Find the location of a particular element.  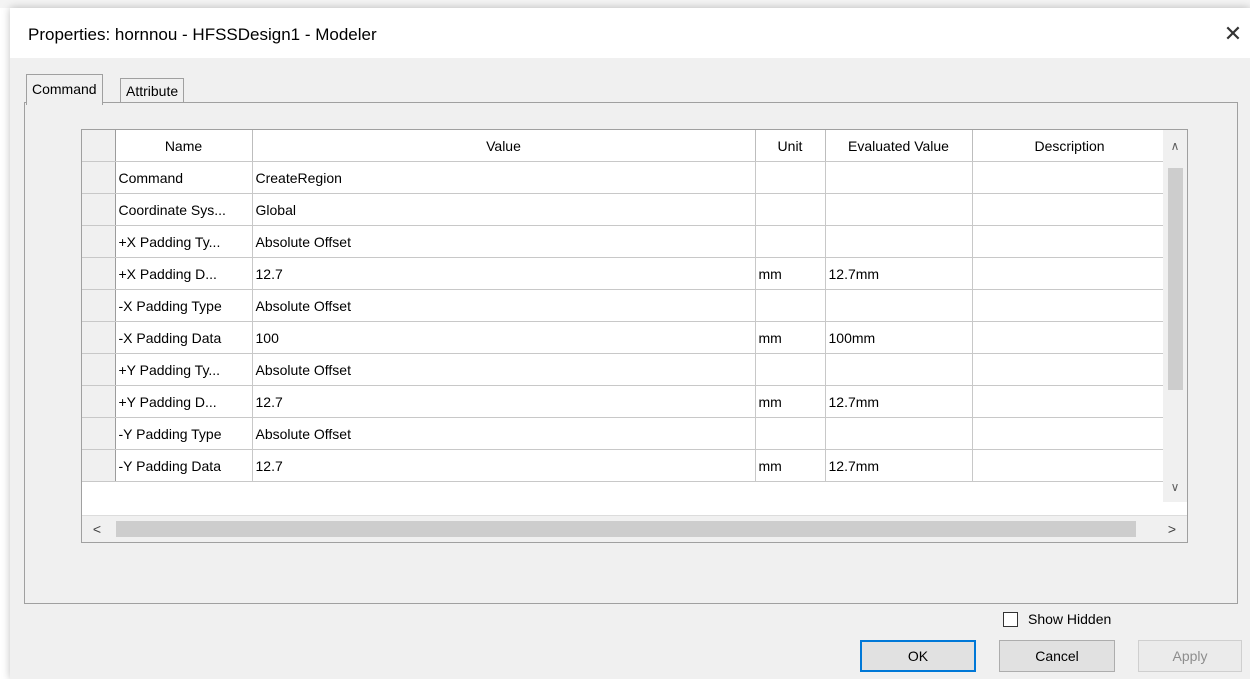

scroll-down-icon: ∨ is located at coordinates (1175, 487).